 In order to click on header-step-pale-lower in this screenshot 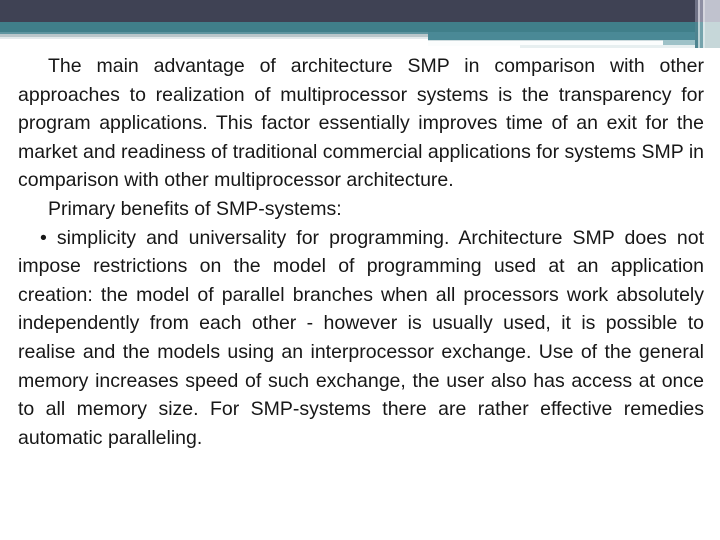, I will do `click(607, 46)`.